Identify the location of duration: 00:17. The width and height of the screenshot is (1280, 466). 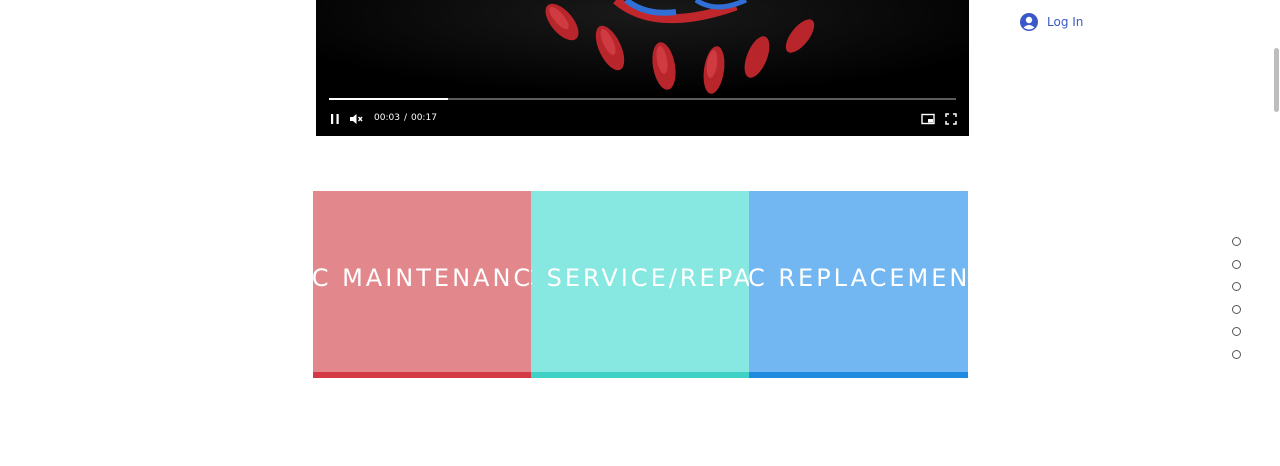
(423, 118).